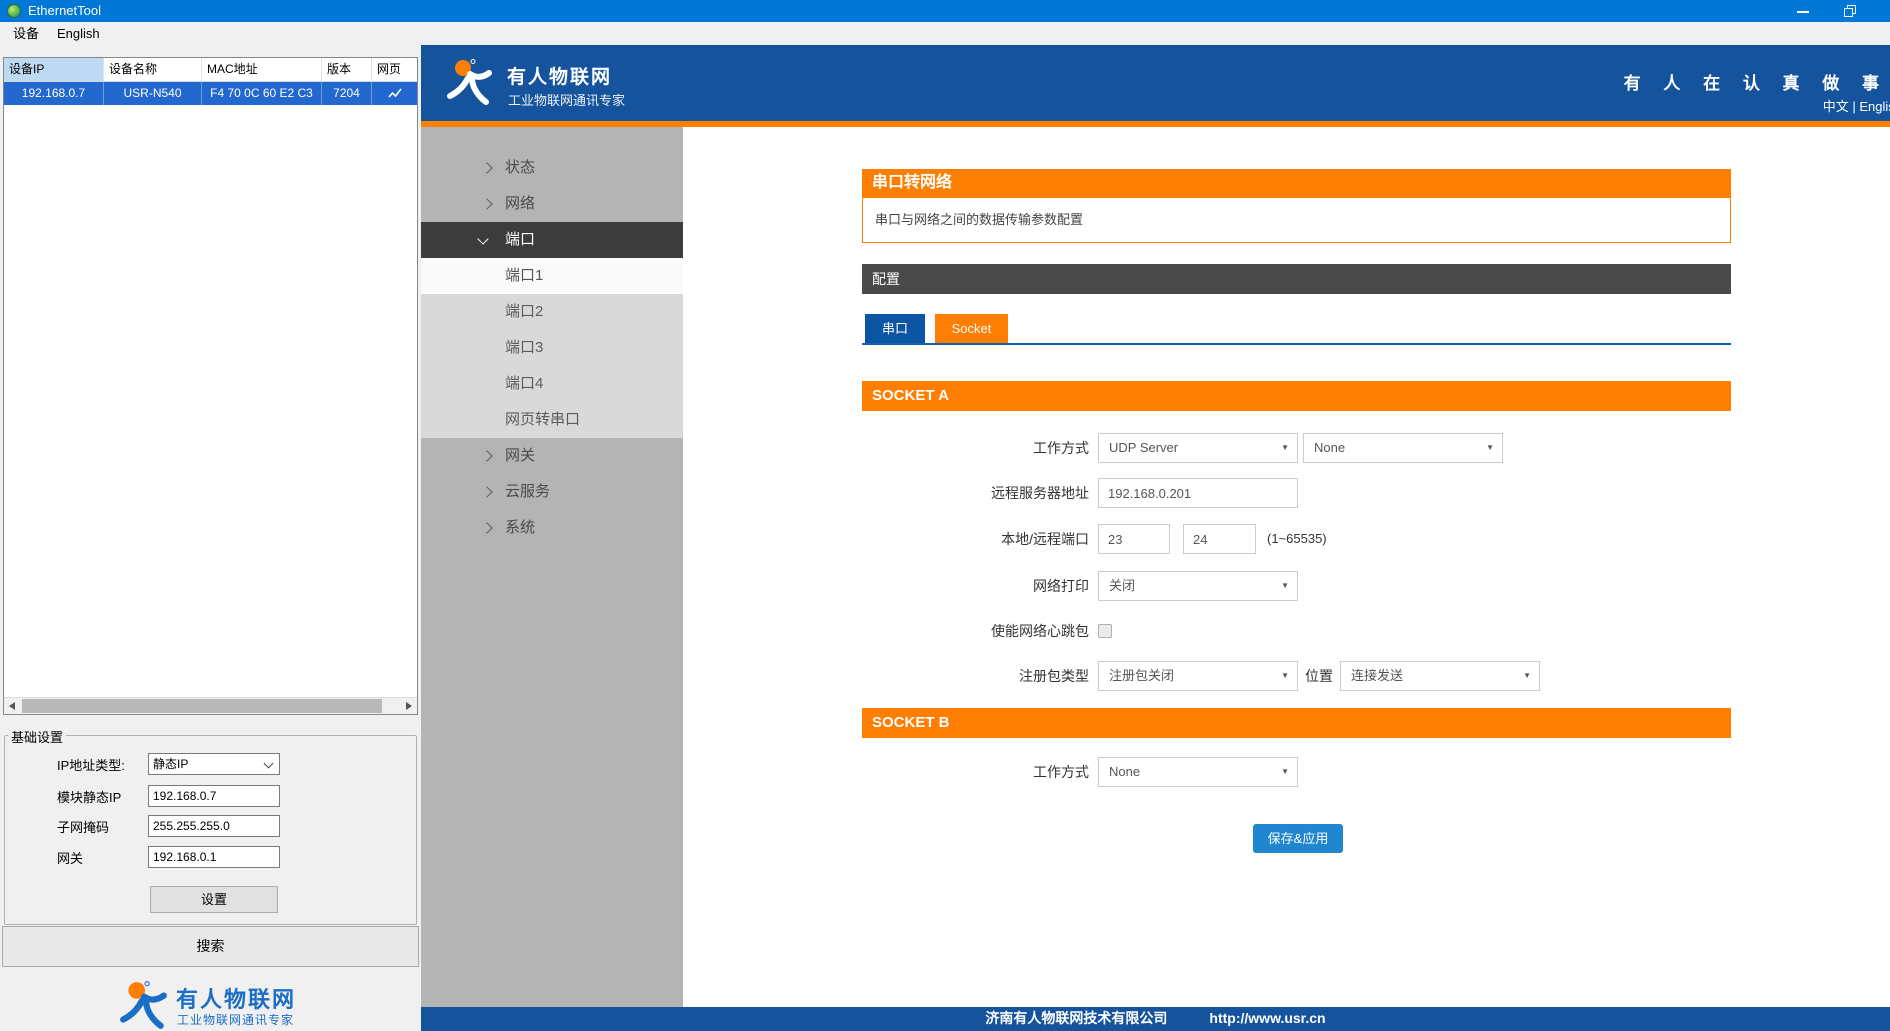 The image size is (1890, 1031). I want to click on socket-a-header: SOCKET A, so click(1296, 396).